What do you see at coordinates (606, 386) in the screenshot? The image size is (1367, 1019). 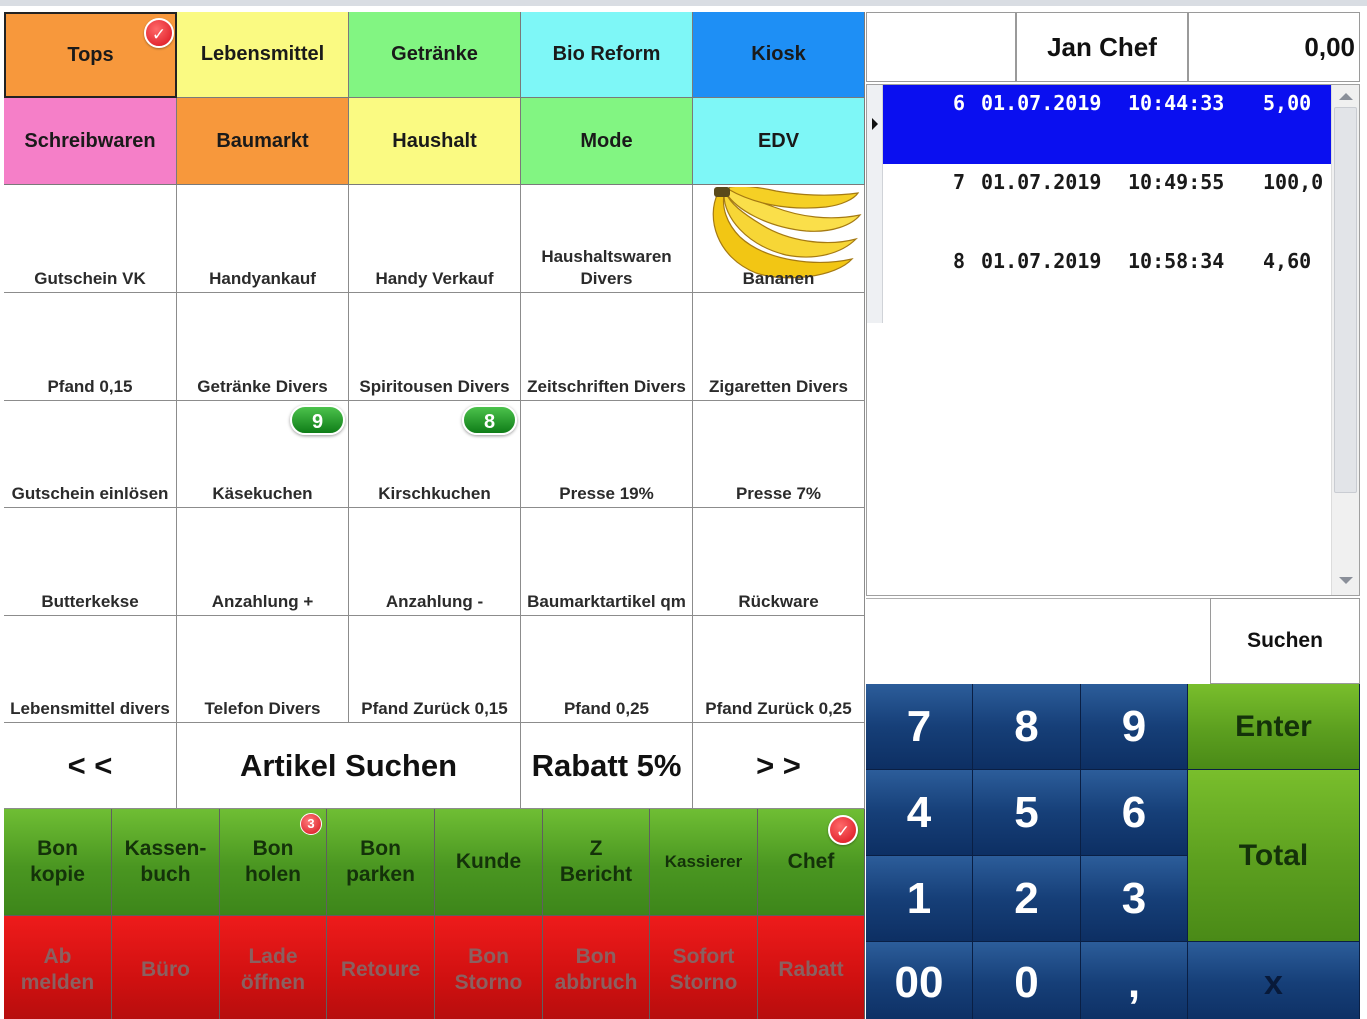 I see `article-label: Zeitschriften Divers` at bounding box center [606, 386].